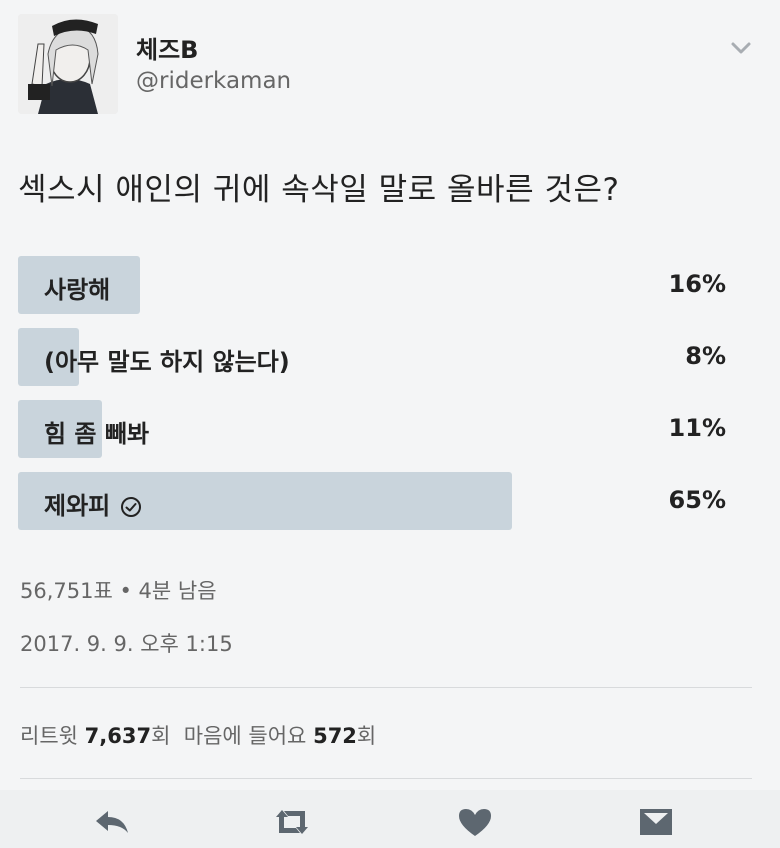 The image size is (780, 848). I want to click on retweet-count: 7,637, so click(118, 736).